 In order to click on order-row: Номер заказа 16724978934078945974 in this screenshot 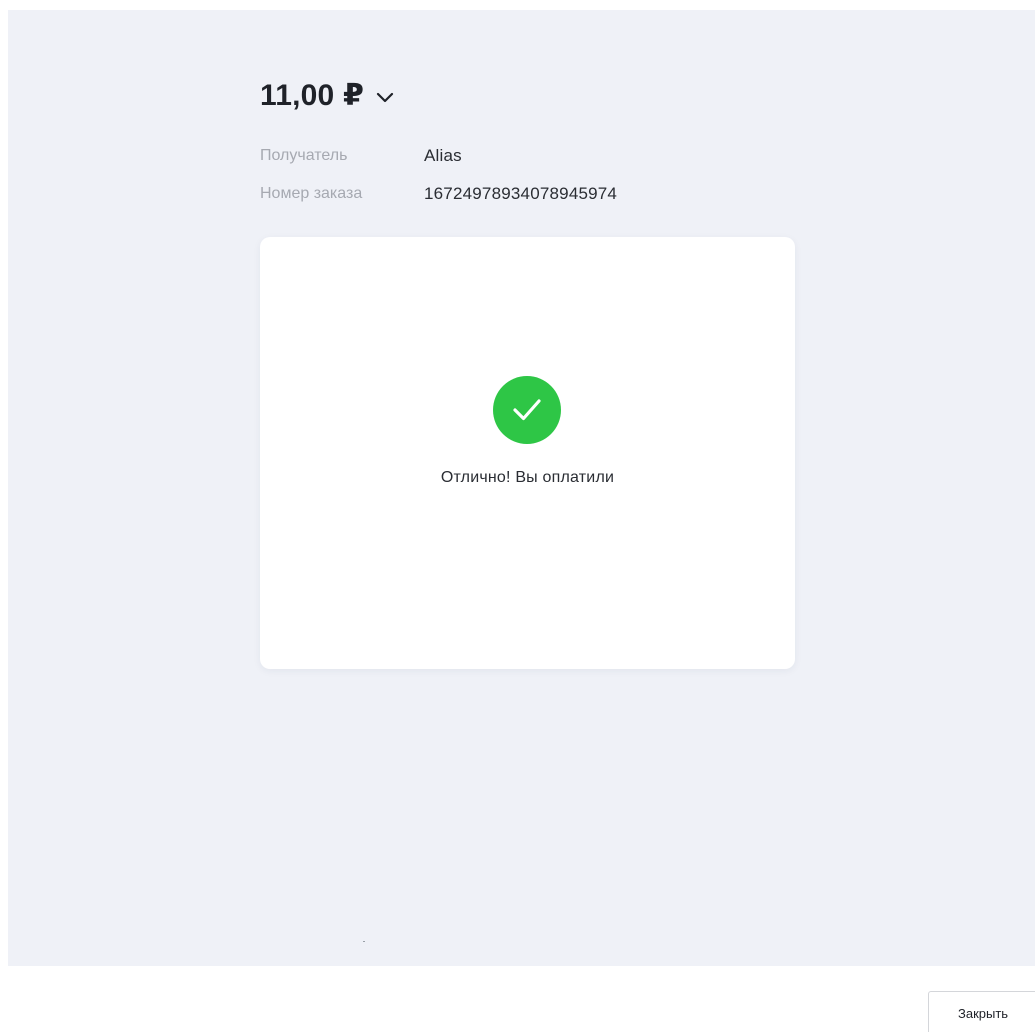, I will do `click(438, 194)`.